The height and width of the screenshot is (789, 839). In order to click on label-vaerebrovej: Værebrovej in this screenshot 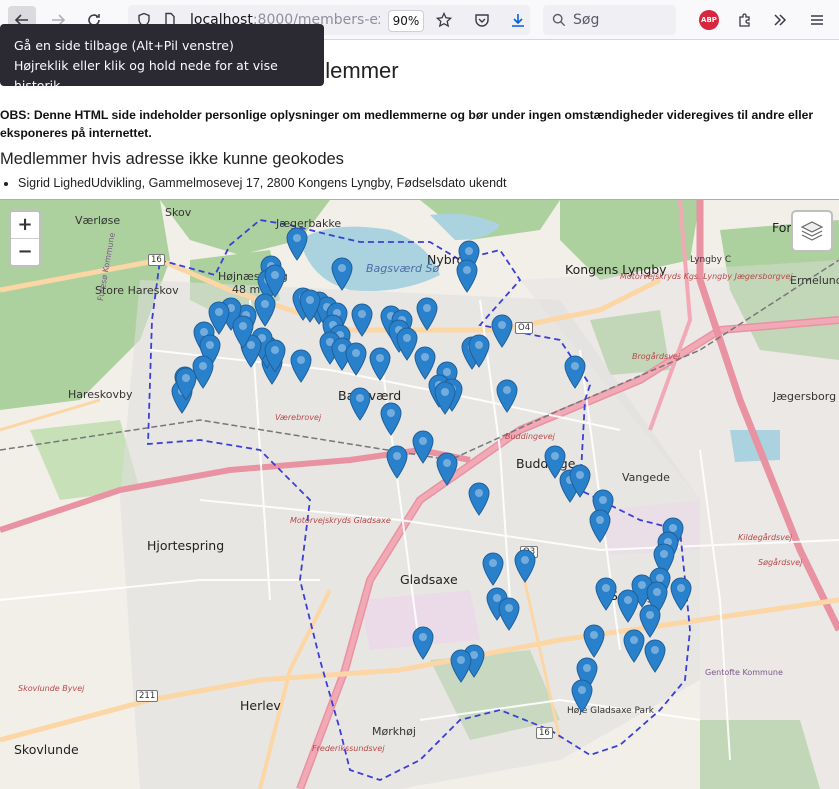, I will do `click(298, 417)`.